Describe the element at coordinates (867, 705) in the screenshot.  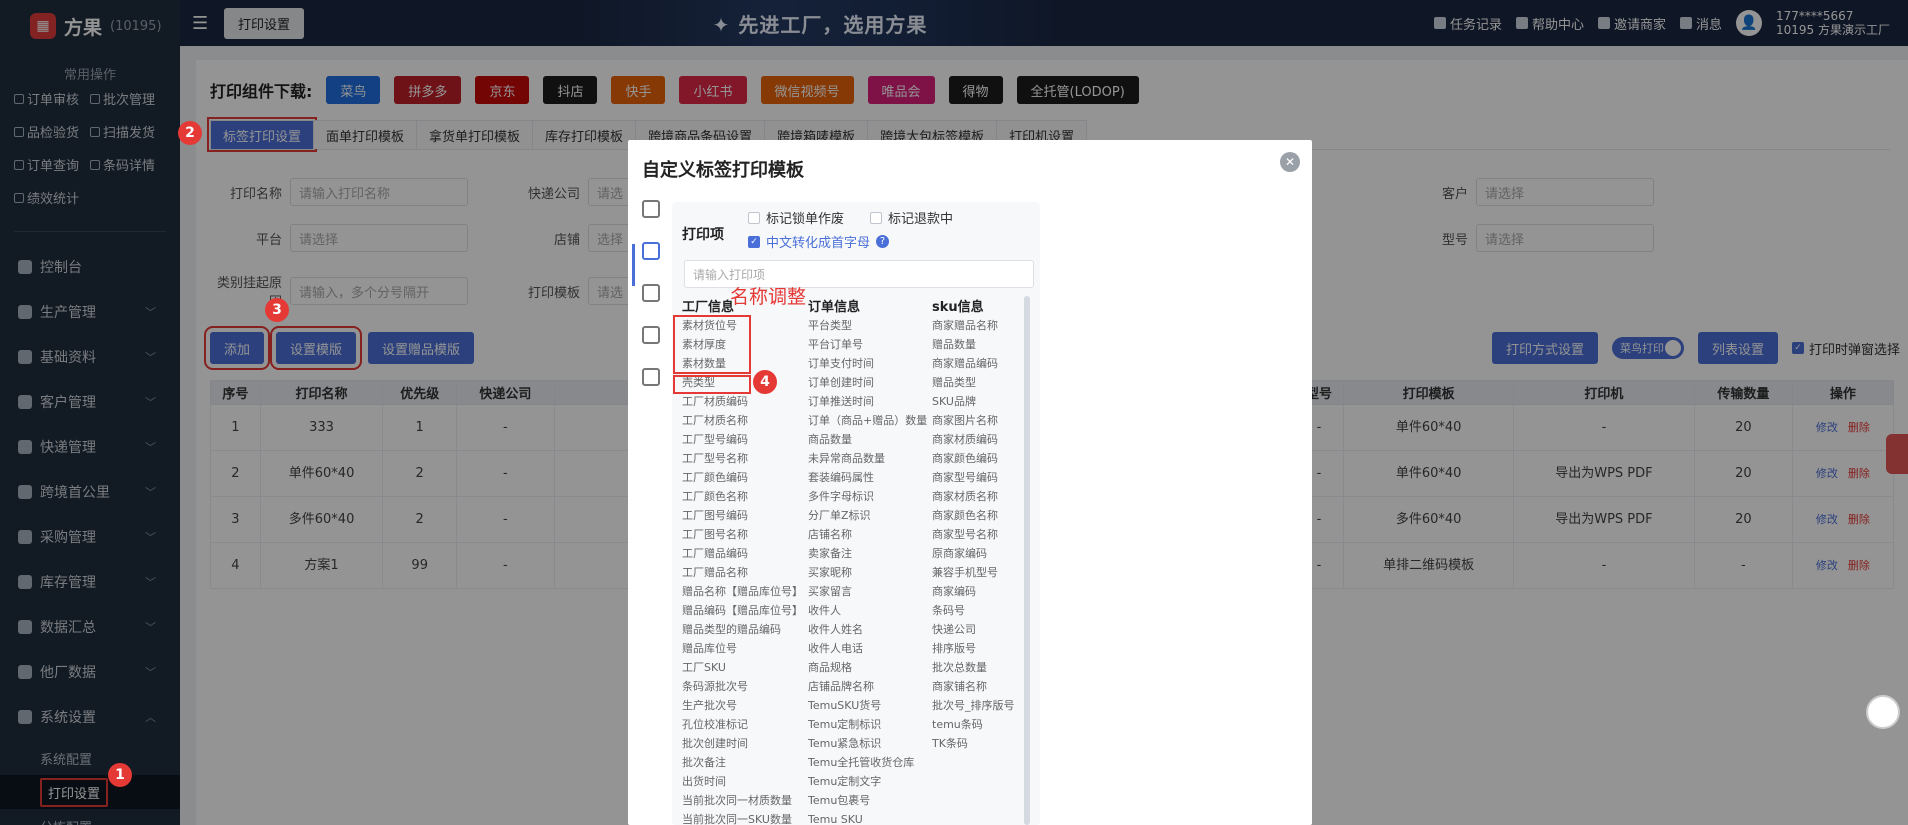
I see `print-item: TemuSKU货号` at that location.